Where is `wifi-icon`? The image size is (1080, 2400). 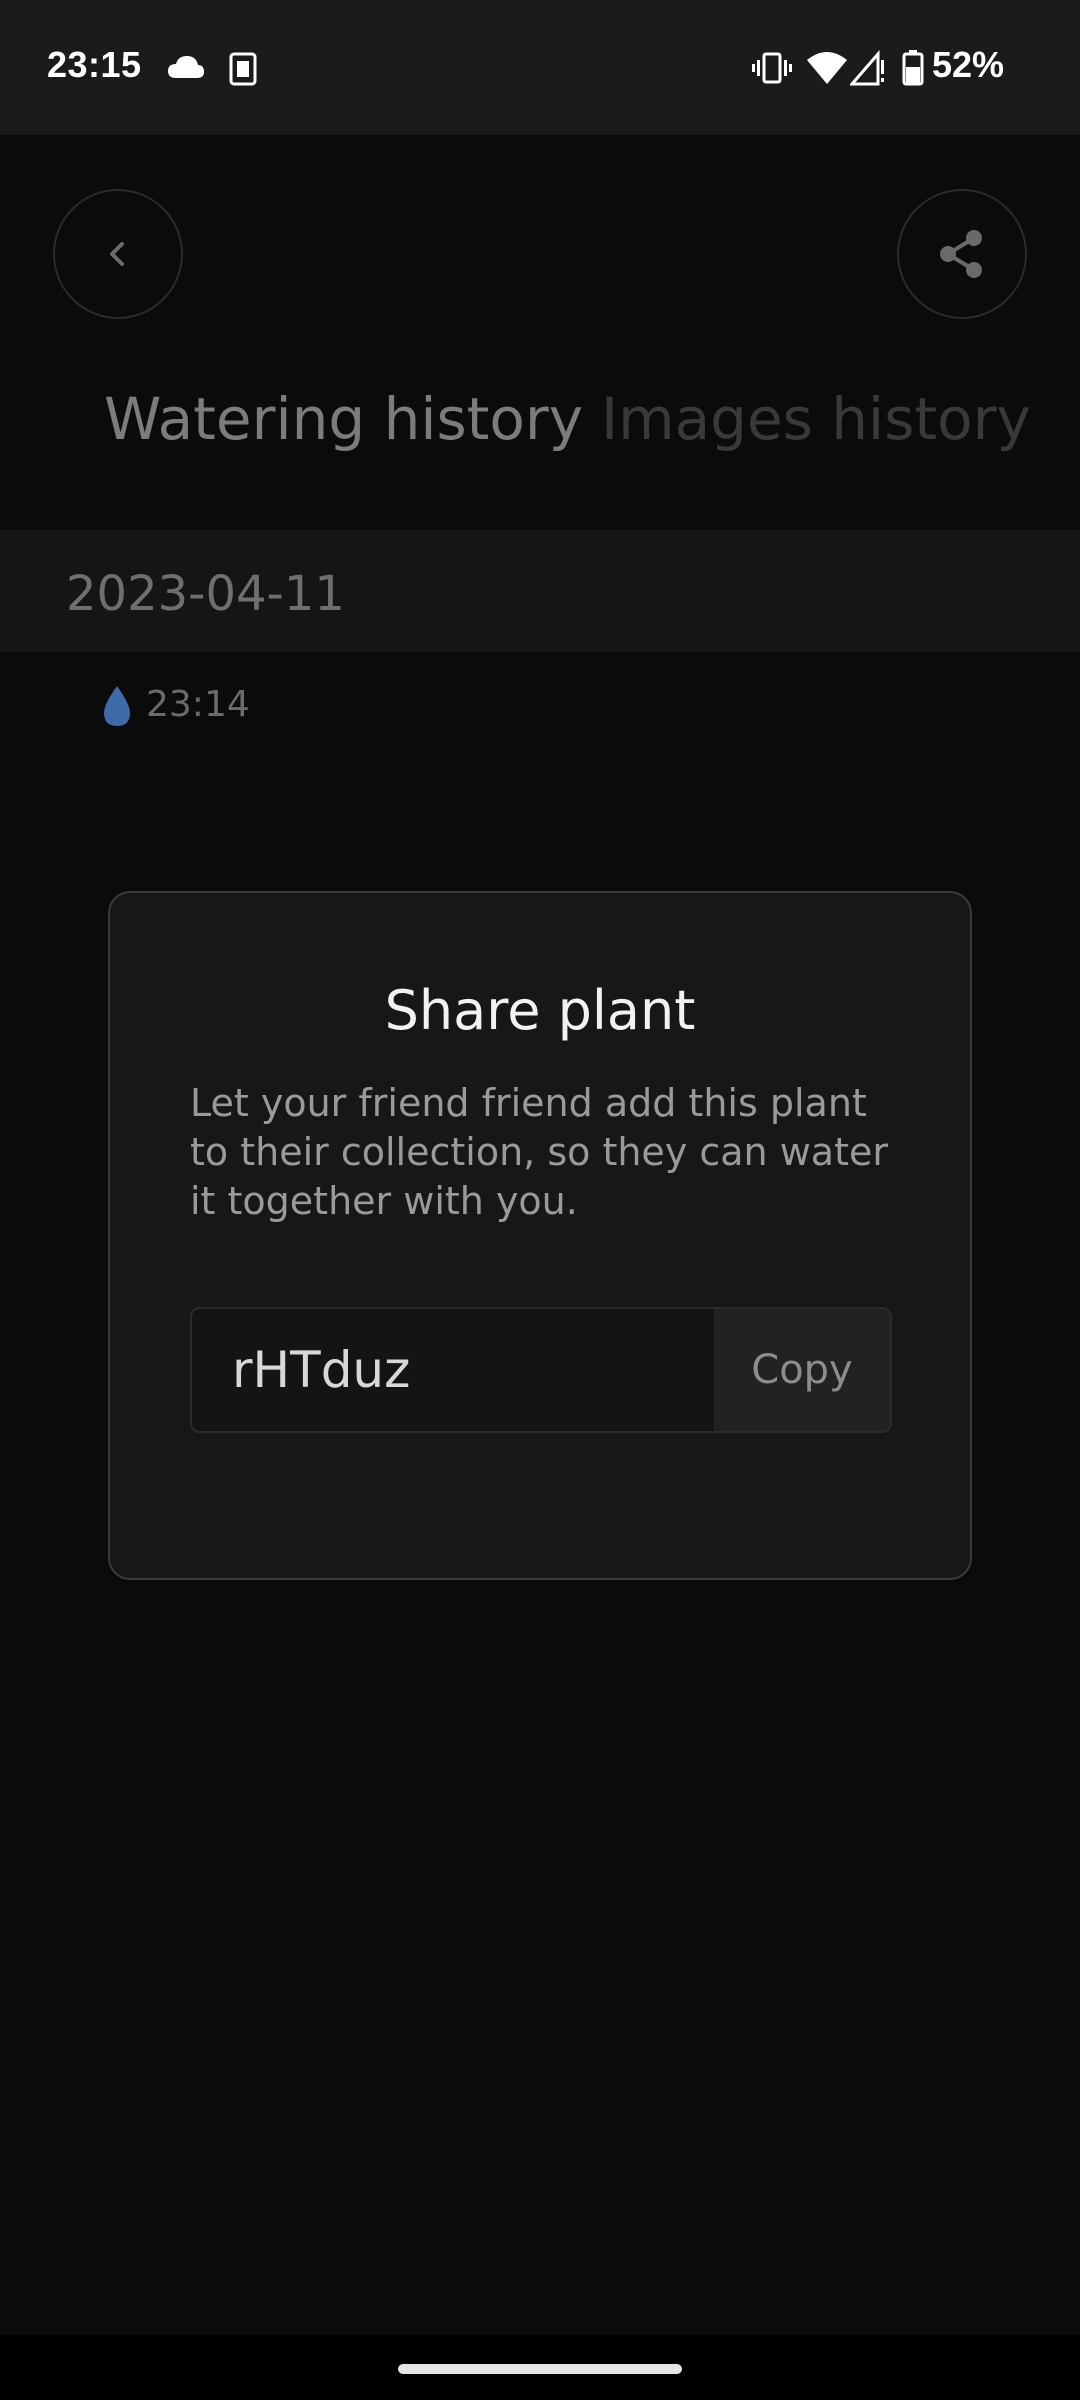
wifi-icon is located at coordinates (827, 68).